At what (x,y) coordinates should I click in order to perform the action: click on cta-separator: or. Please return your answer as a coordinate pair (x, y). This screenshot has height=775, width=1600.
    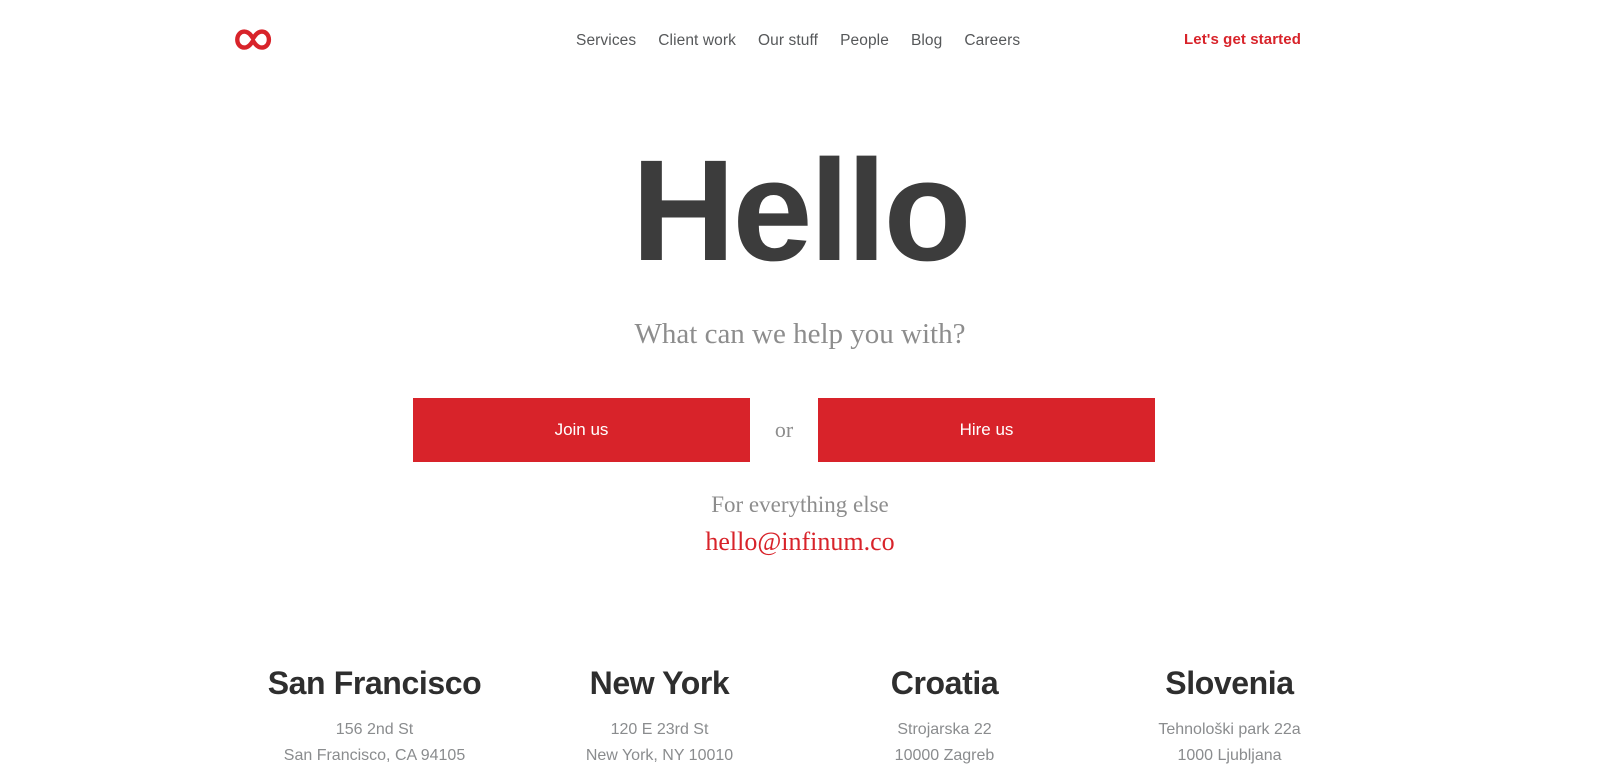
    Looking at the image, I should click on (784, 429).